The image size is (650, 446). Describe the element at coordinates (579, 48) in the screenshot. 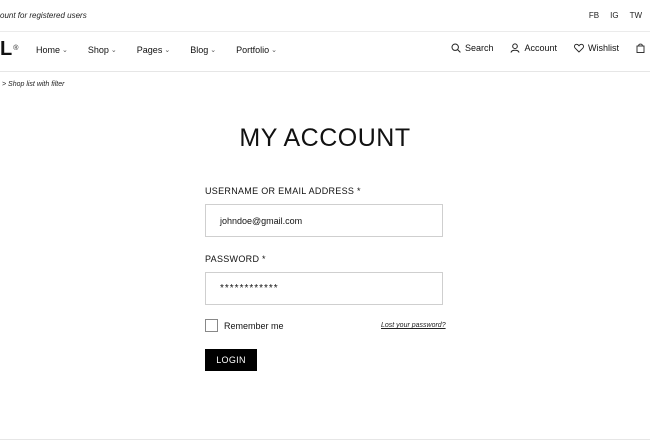

I see `heart-icon` at that location.